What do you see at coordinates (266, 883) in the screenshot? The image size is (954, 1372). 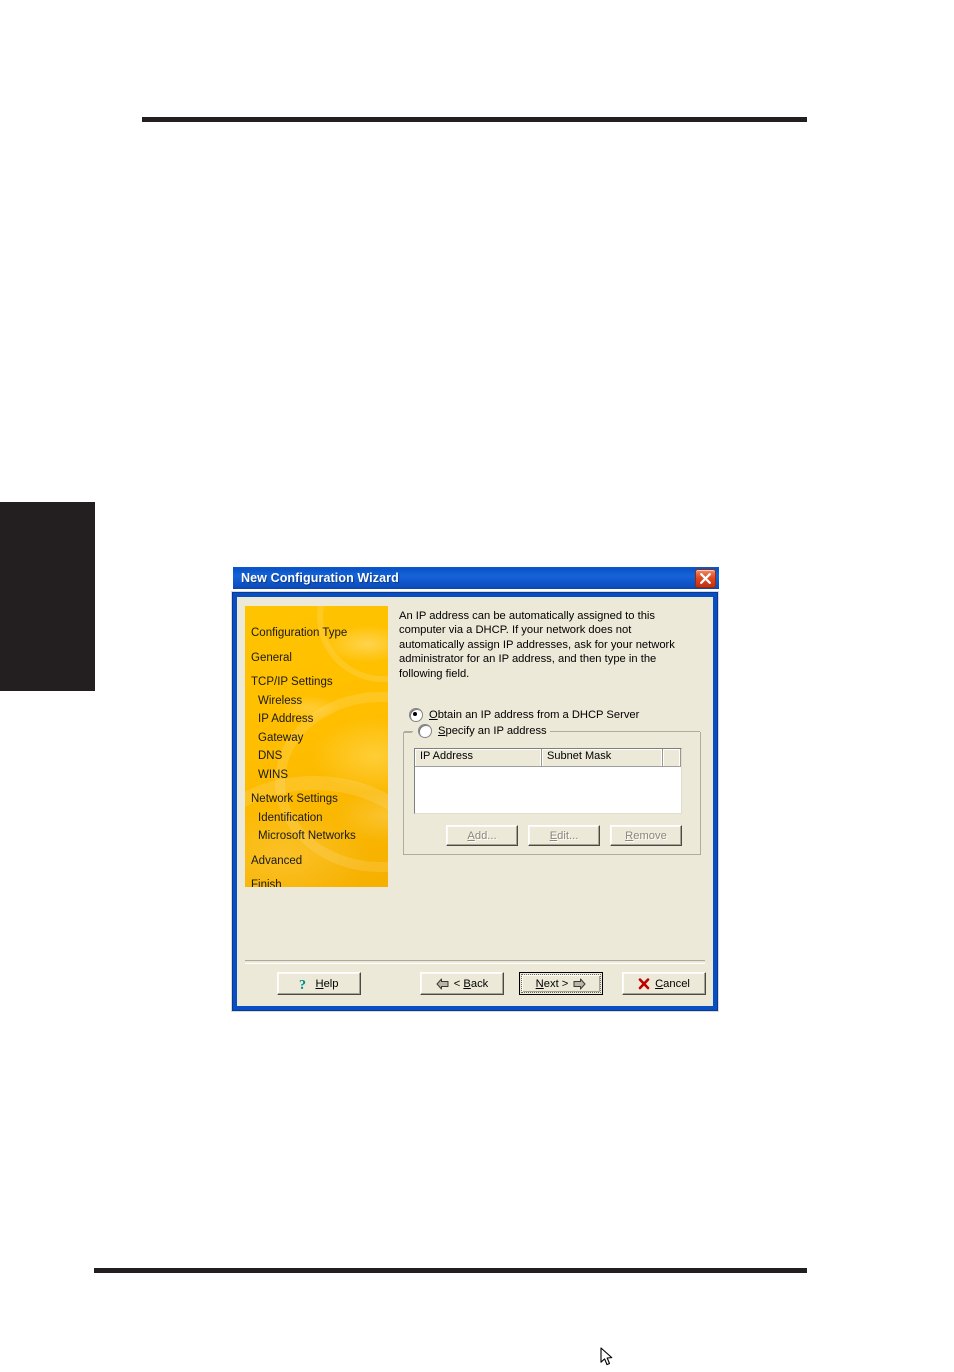 I see `sidebar-item-label: Finish` at bounding box center [266, 883].